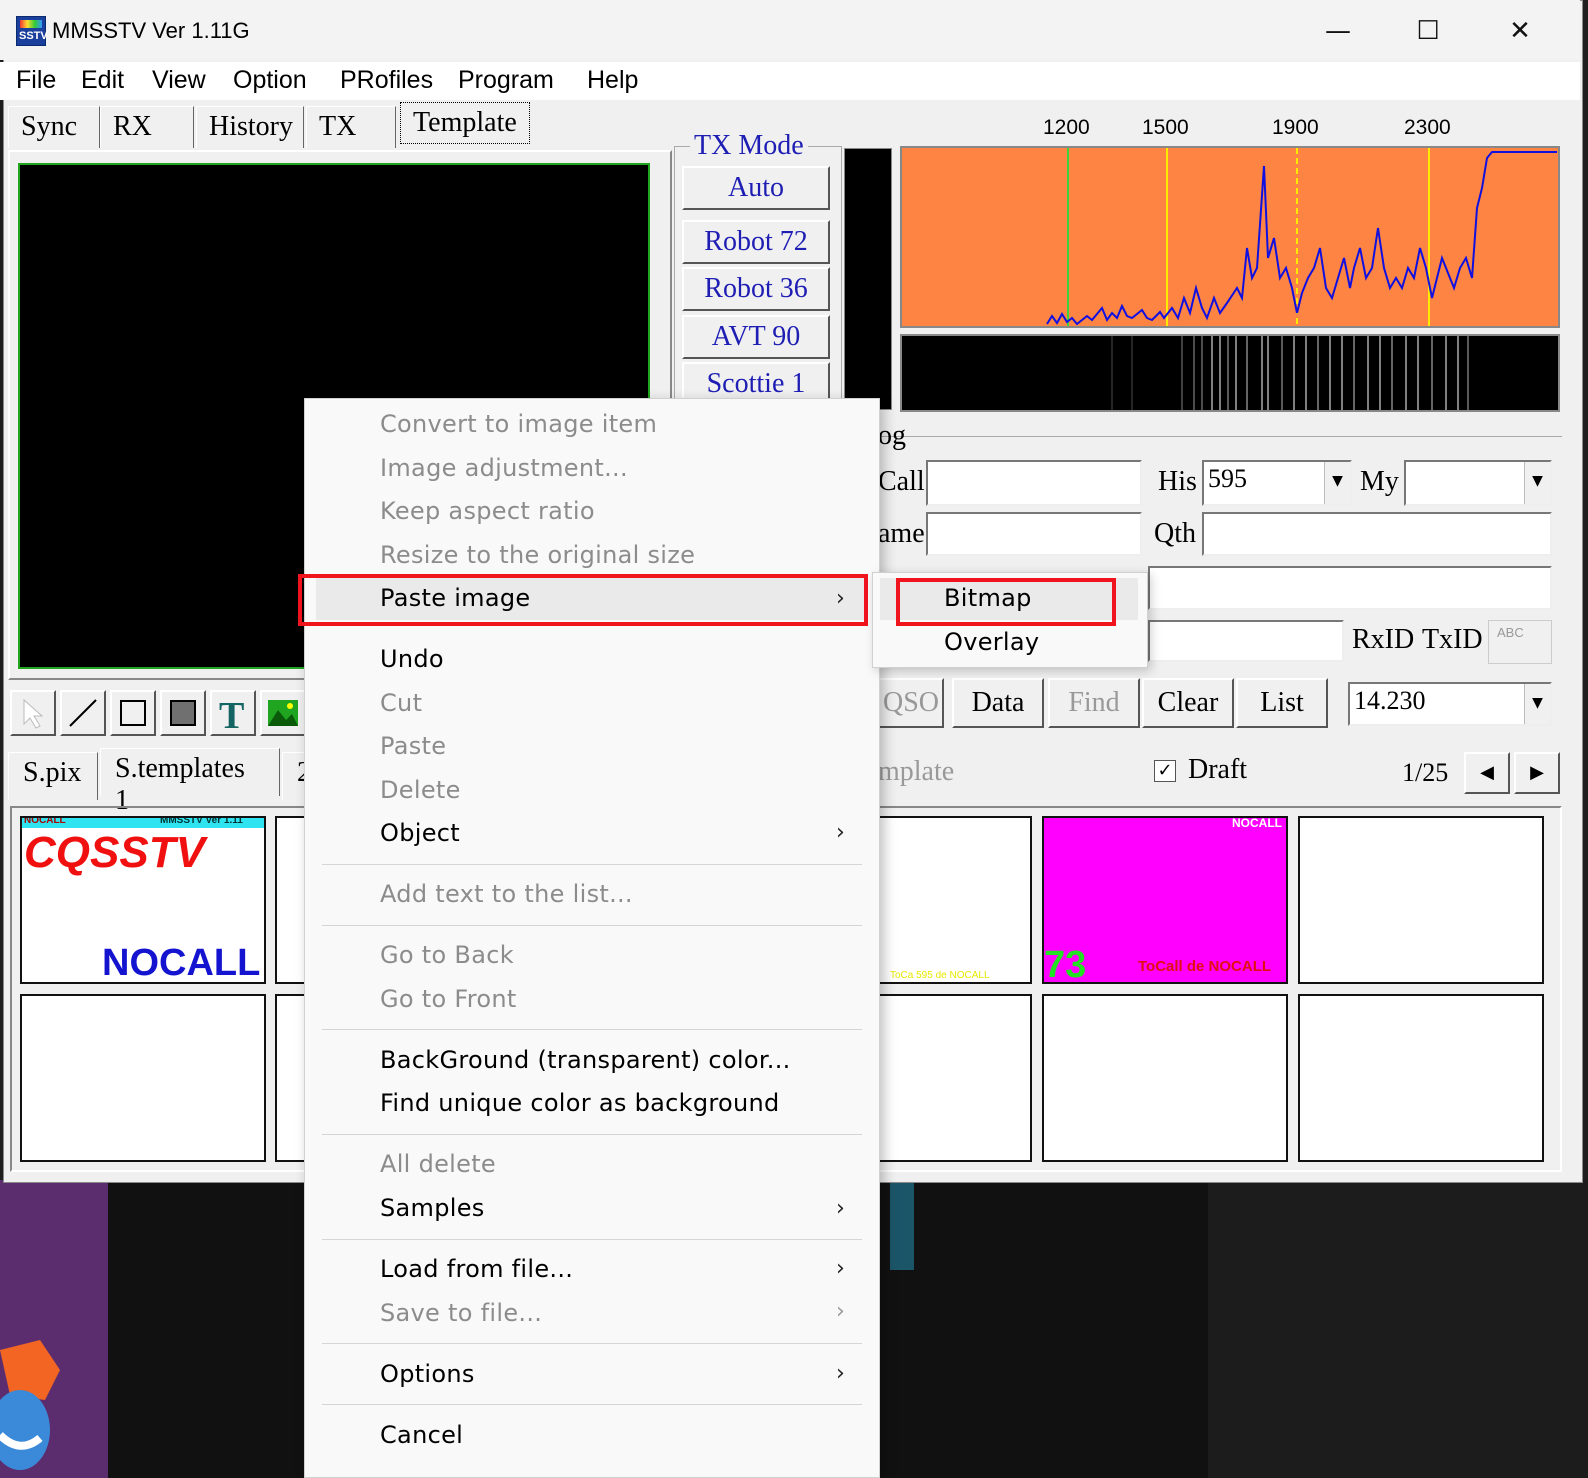 This screenshot has width=1588, height=1478. I want to click on window-title: MMSSTV Ver 1.11G, so click(151, 30).